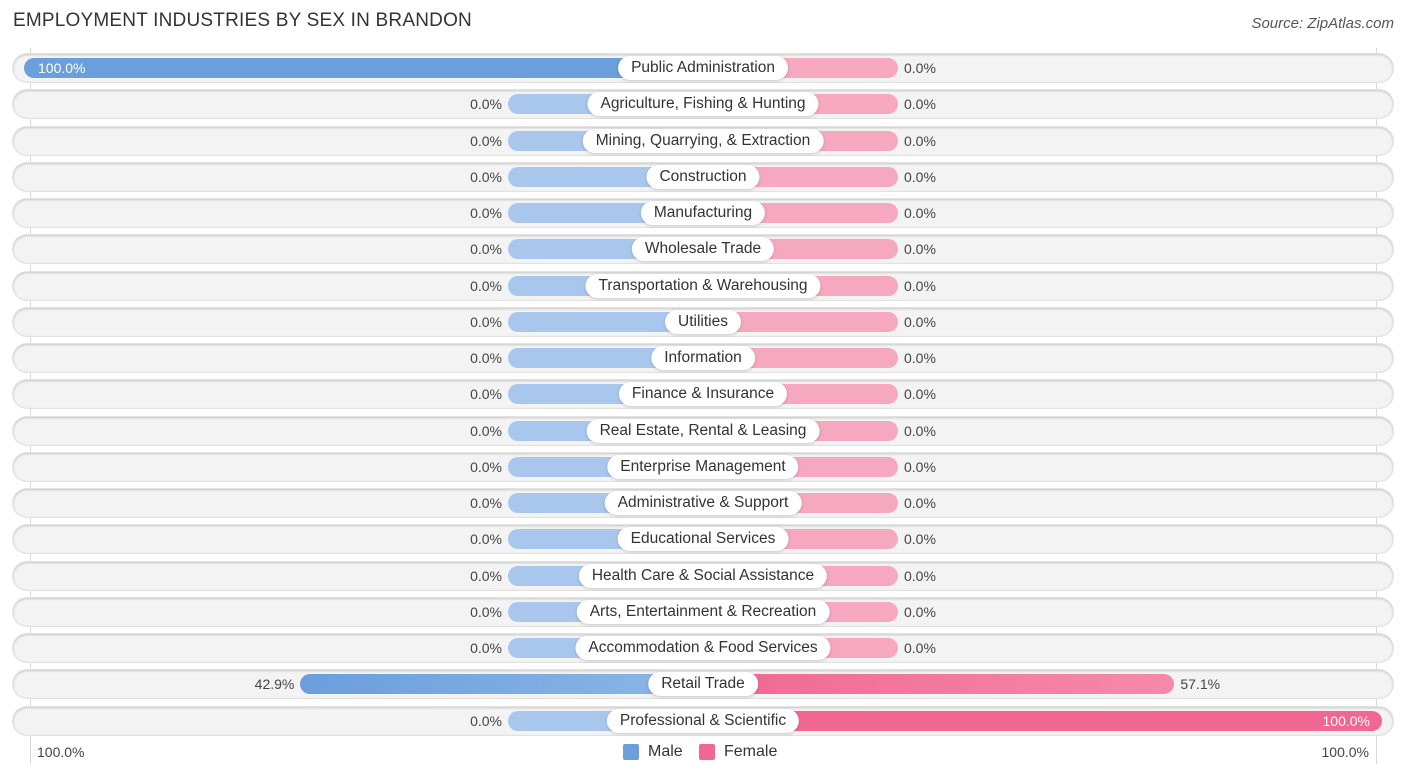 This screenshot has height=776, width=1406. What do you see at coordinates (703, 140) in the screenshot?
I see `category-label: Mining, Quarrying, & Extraction` at bounding box center [703, 140].